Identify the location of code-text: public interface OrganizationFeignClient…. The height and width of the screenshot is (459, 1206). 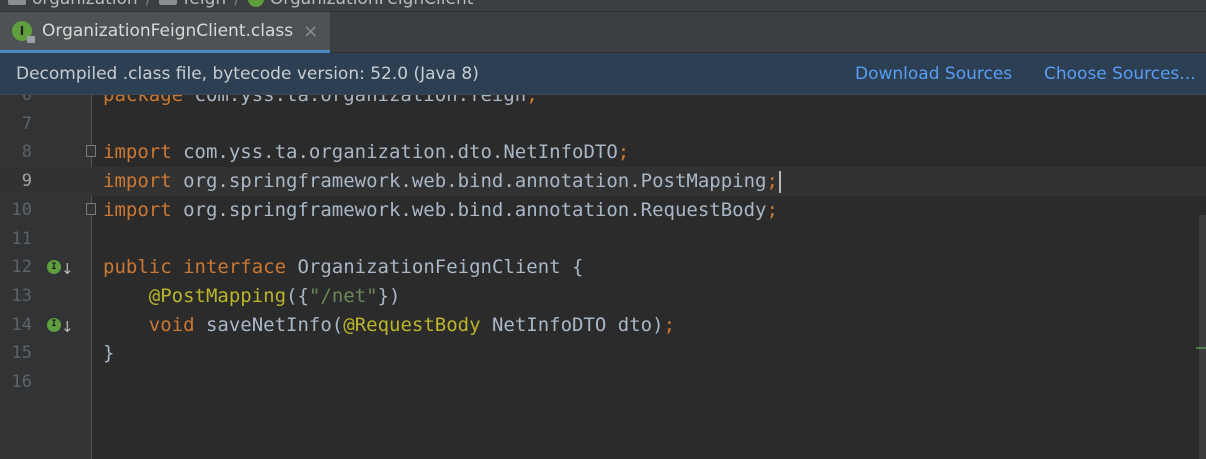
(343, 267).